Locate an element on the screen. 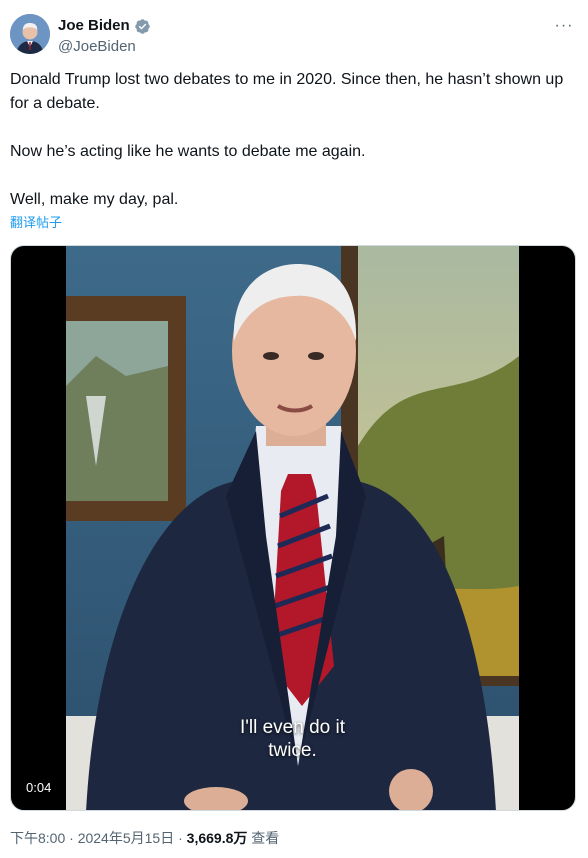 The height and width of the screenshot is (858, 588). caption-line: I'll even do it is located at coordinates (292, 727).